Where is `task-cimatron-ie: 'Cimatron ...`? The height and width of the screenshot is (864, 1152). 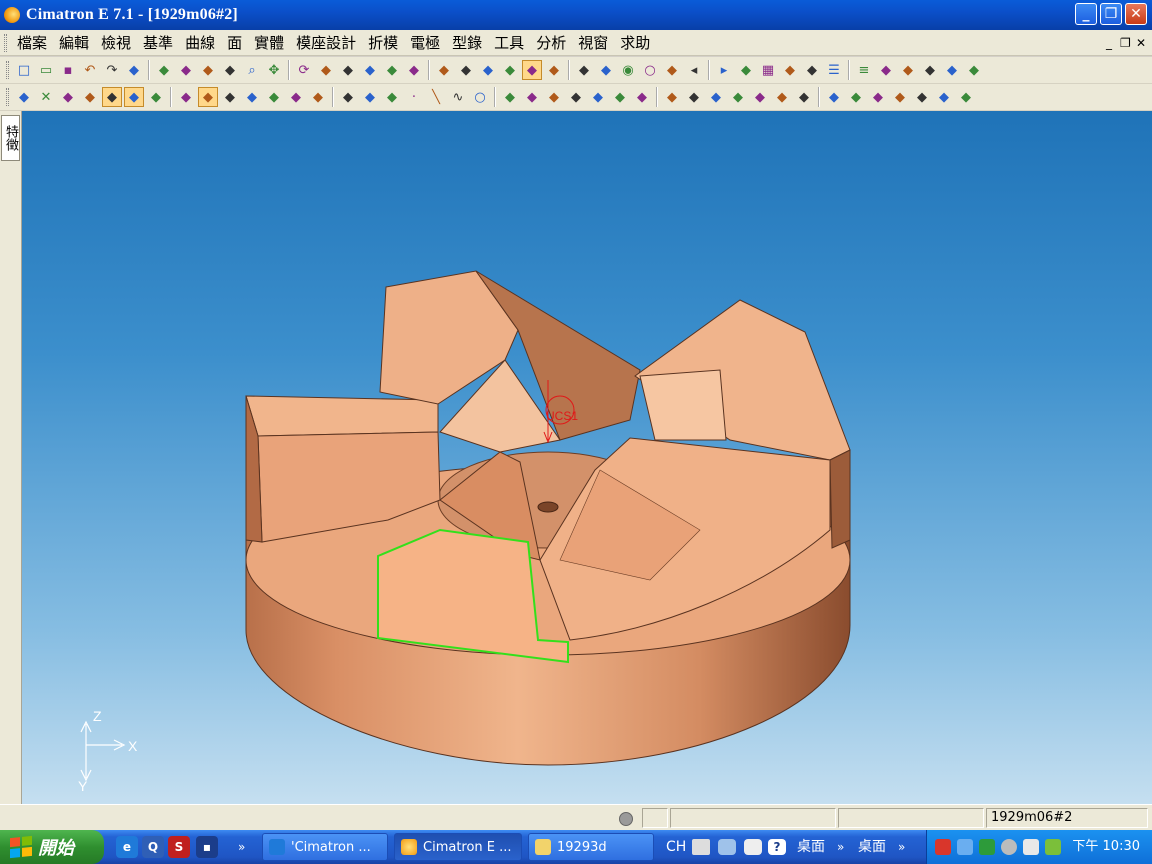 task-cimatron-ie: 'Cimatron ... is located at coordinates (325, 847).